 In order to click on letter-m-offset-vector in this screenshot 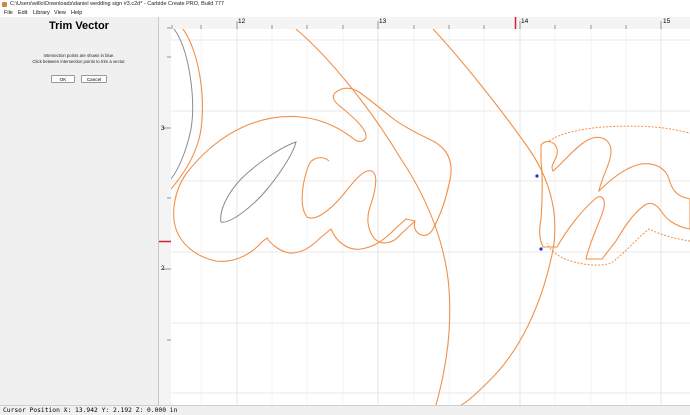, I will do `click(618, 195)`.